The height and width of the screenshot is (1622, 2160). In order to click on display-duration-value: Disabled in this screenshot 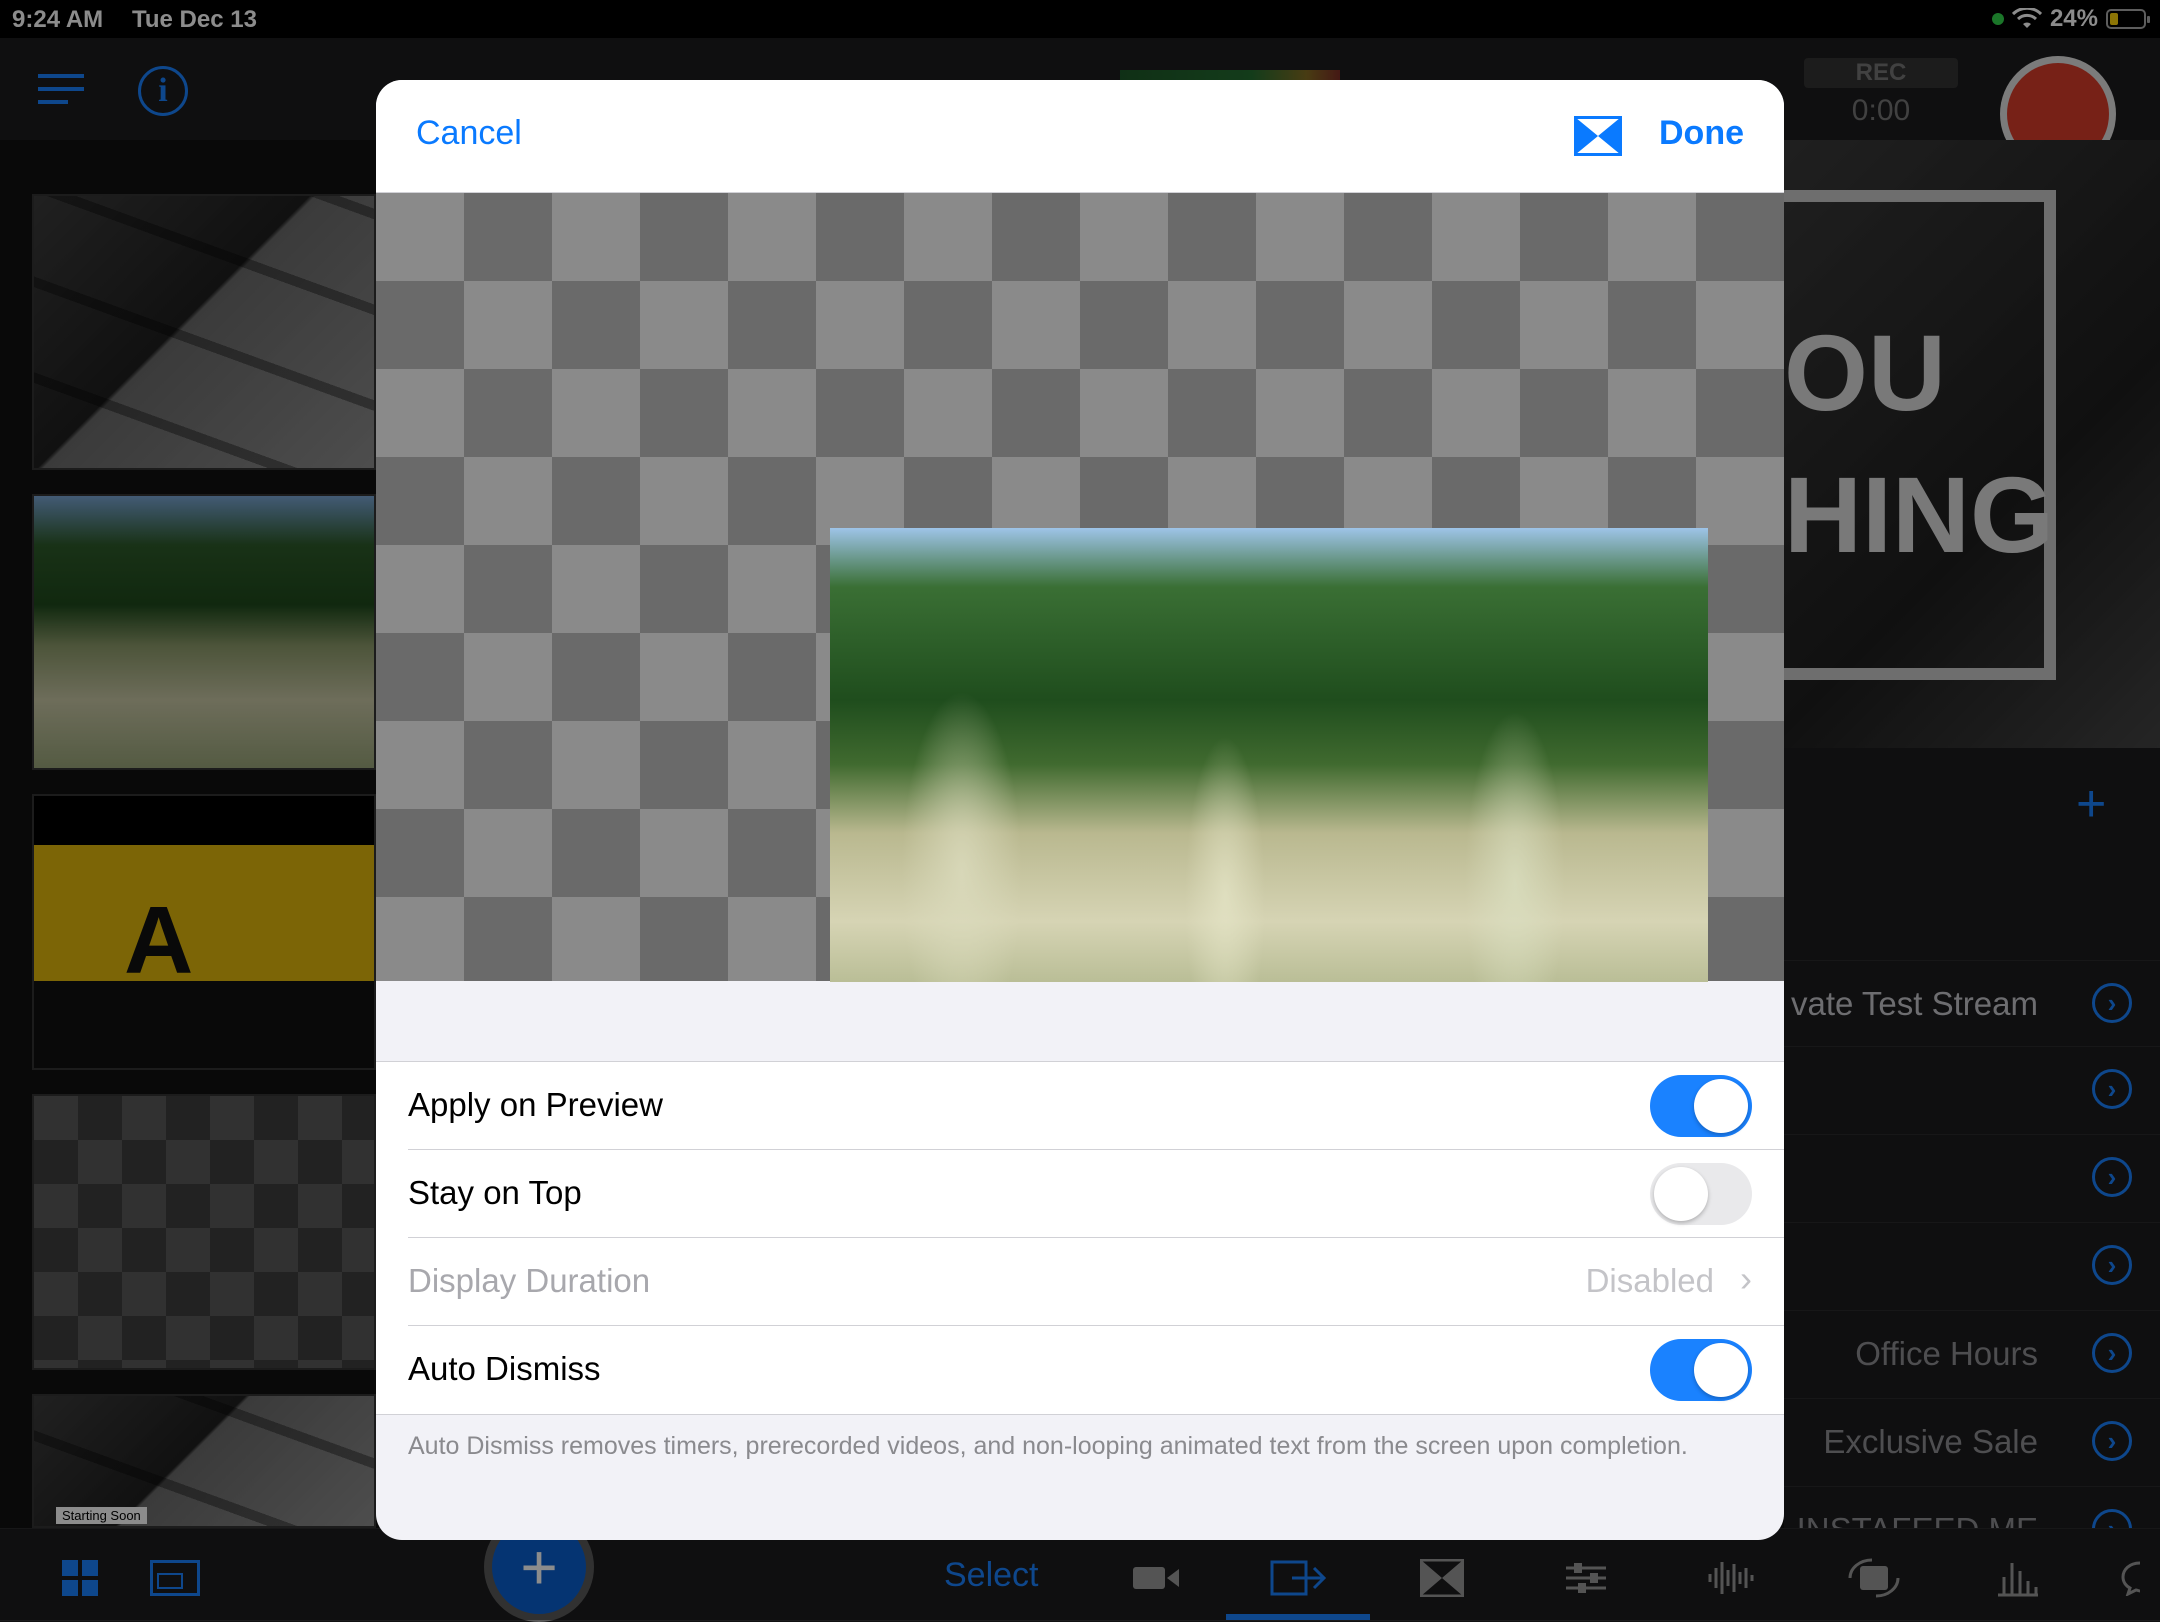, I will do `click(1649, 1280)`.